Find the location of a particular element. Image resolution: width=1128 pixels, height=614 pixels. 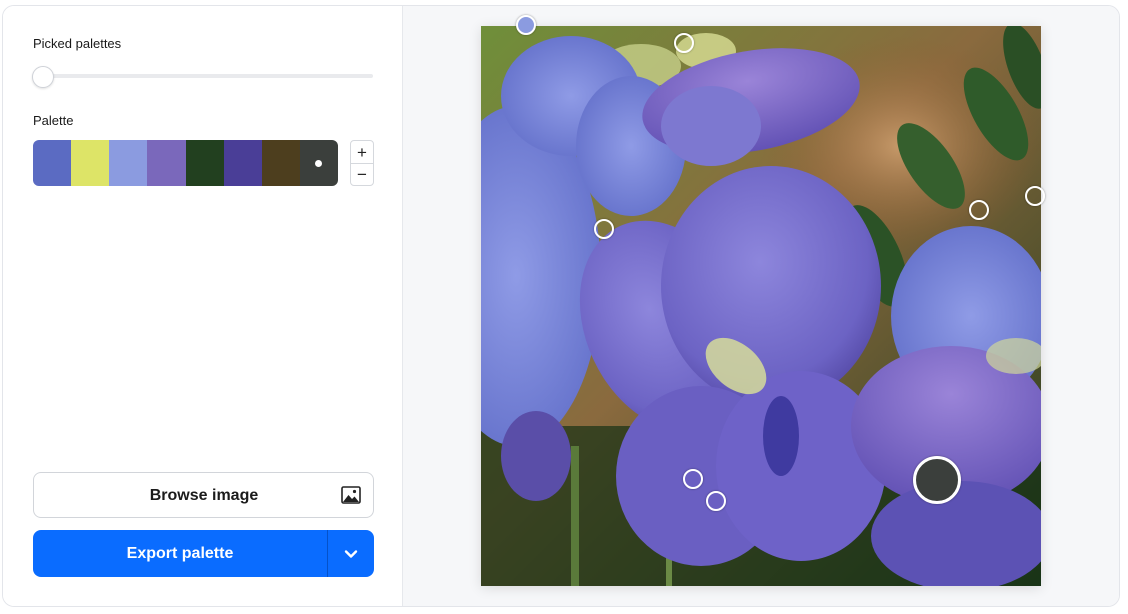

picked-palettes-slider-track is located at coordinates (208, 76).